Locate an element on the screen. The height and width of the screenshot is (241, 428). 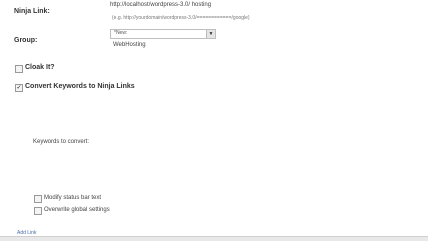
group-select: *New: ▼ is located at coordinates (163, 34).